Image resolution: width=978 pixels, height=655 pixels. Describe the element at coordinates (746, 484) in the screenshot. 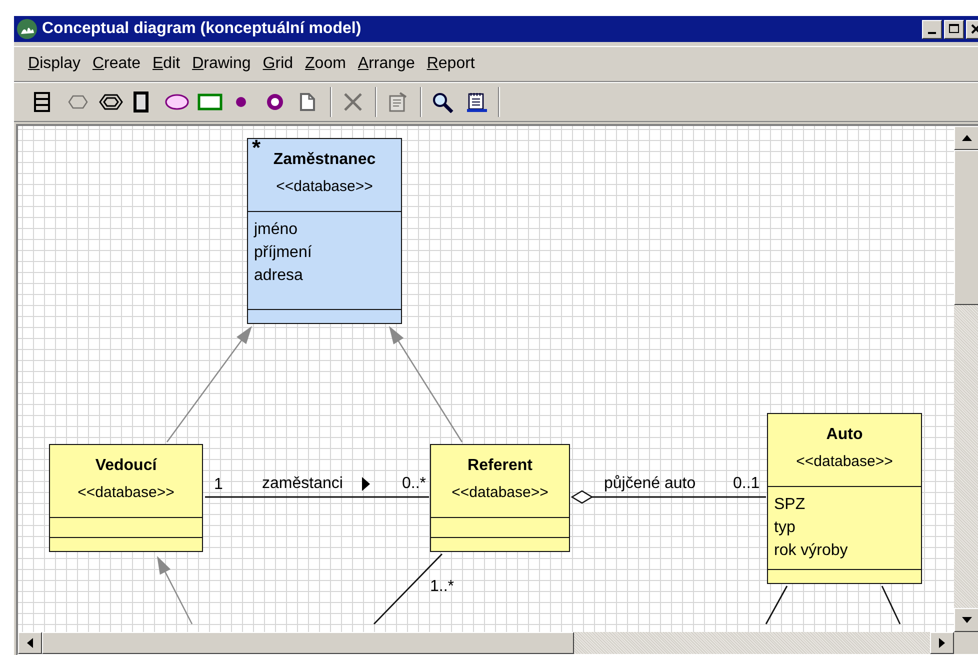

I see `multiplicity-label: 0..1` at that location.